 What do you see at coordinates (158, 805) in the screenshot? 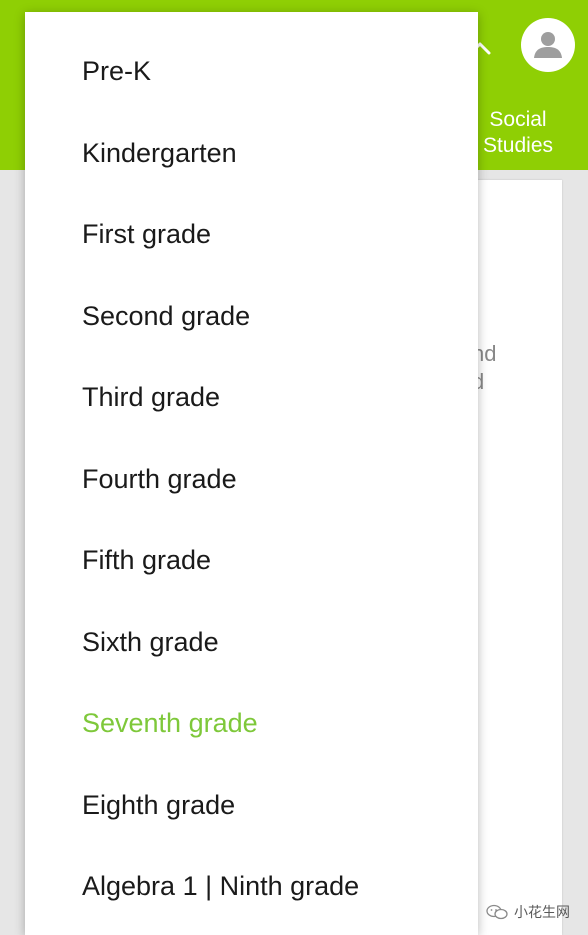
I see `grade-menu-item: Eighth grade` at bounding box center [158, 805].